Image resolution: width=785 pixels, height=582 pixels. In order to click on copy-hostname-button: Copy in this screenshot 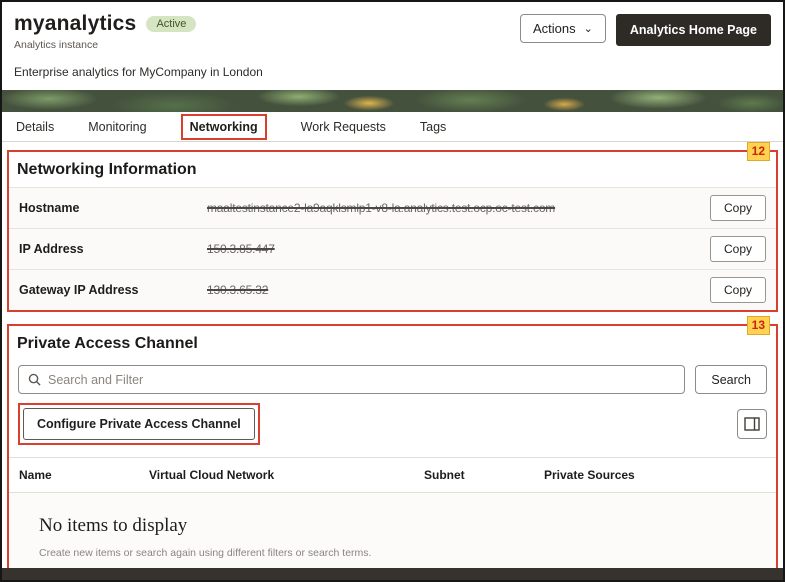, I will do `click(737, 208)`.